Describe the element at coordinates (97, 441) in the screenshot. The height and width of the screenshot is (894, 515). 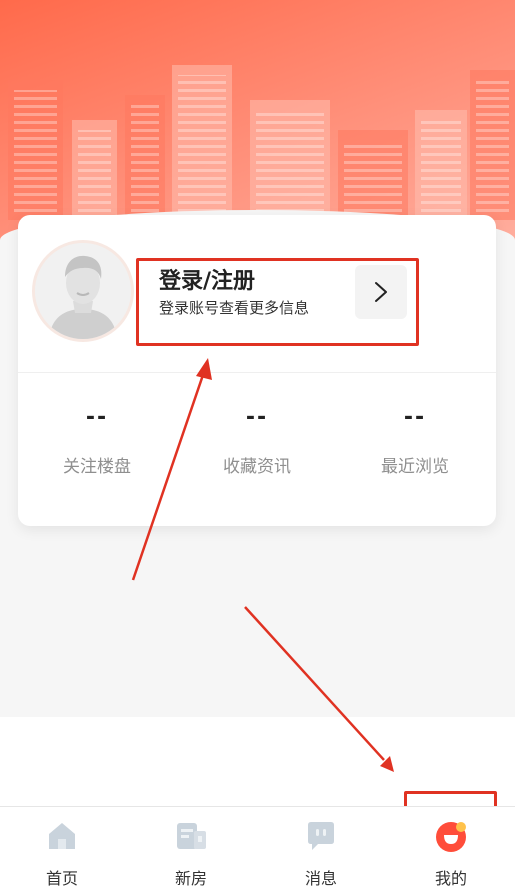
I see `stat-followed-properties: -- 关注楼盘` at that location.